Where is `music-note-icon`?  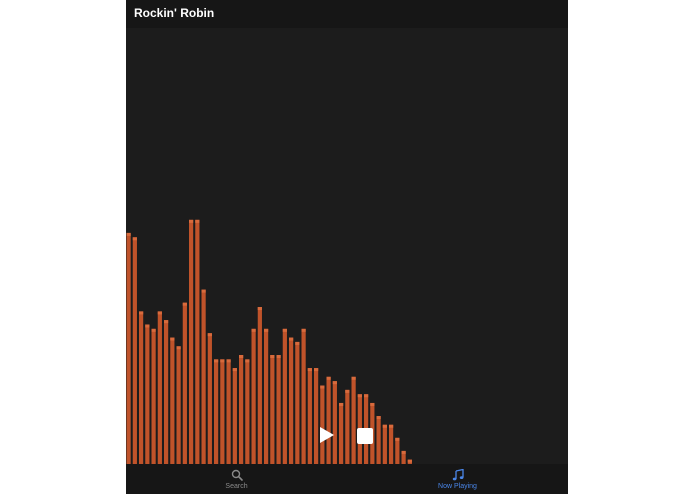
music-note-icon is located at coordinates (458, 474).